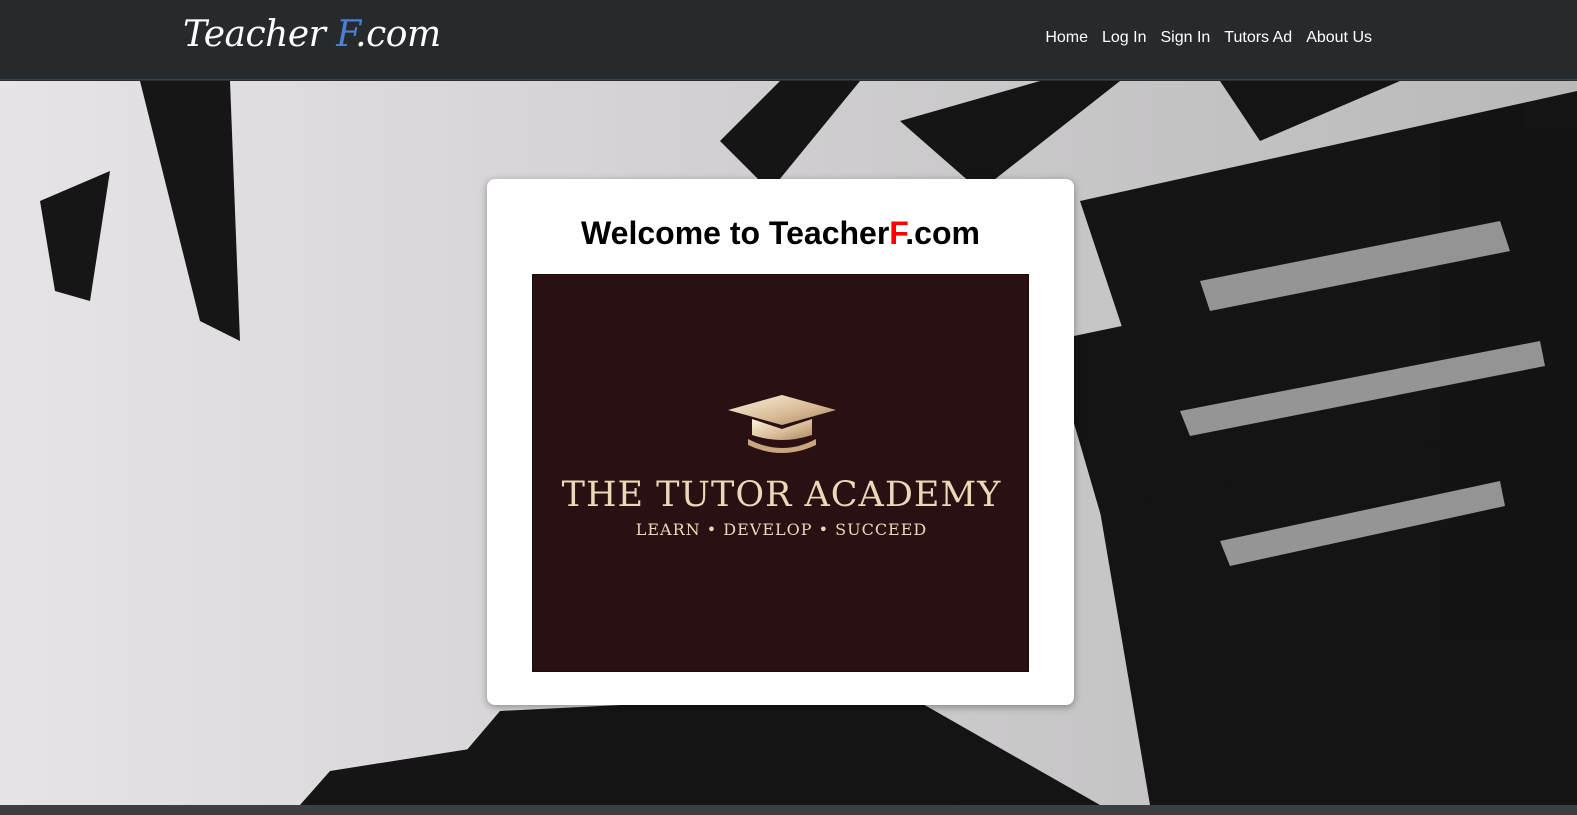  I want to click on brand-main: Teacher, so click(260, 34).